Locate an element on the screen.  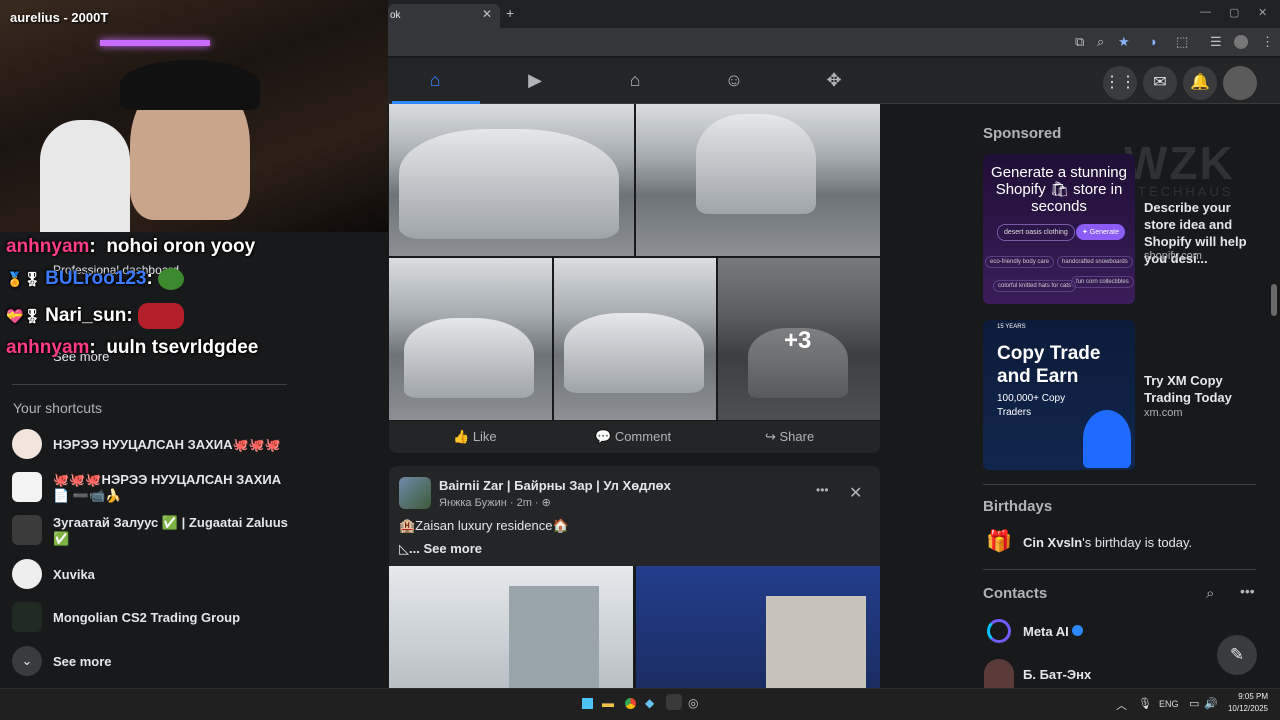
birthday-name: Cin Xvsln is located at coordinates (1053, 542).